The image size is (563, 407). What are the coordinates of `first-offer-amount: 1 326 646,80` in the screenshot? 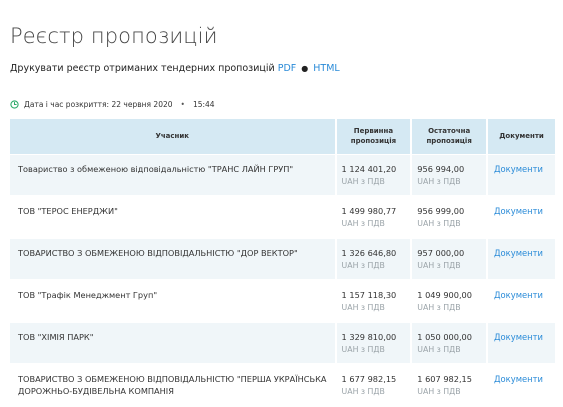 It's located at (369, 253).